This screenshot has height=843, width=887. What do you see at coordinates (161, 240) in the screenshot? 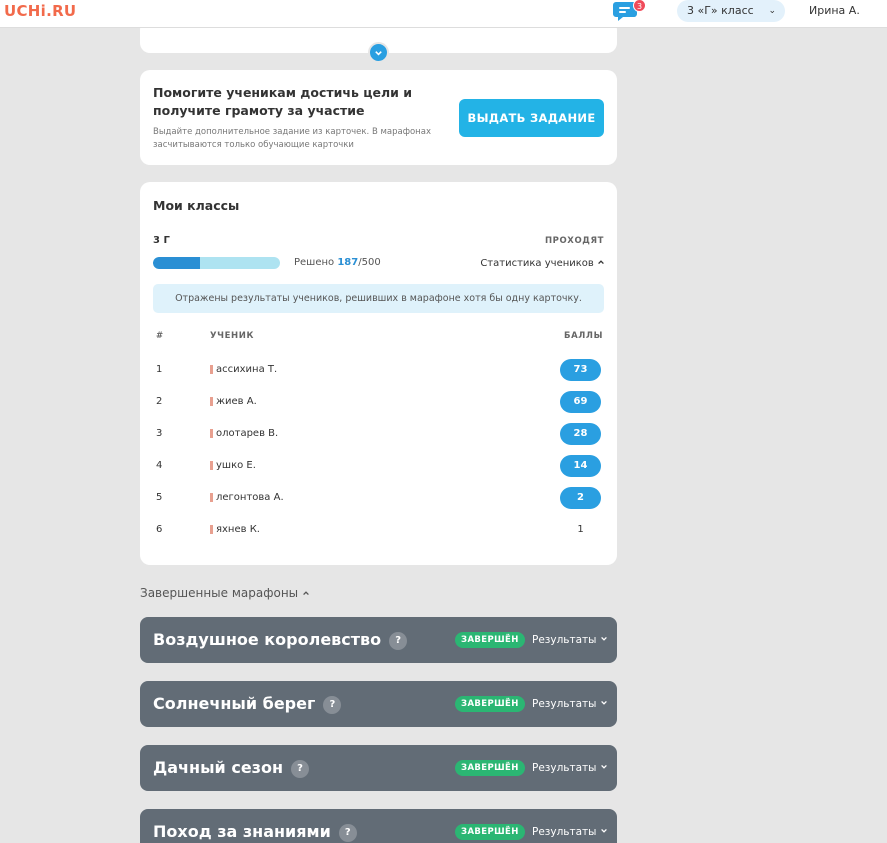
I see `class-name: 3 Г` at bounding box center [161, 240].